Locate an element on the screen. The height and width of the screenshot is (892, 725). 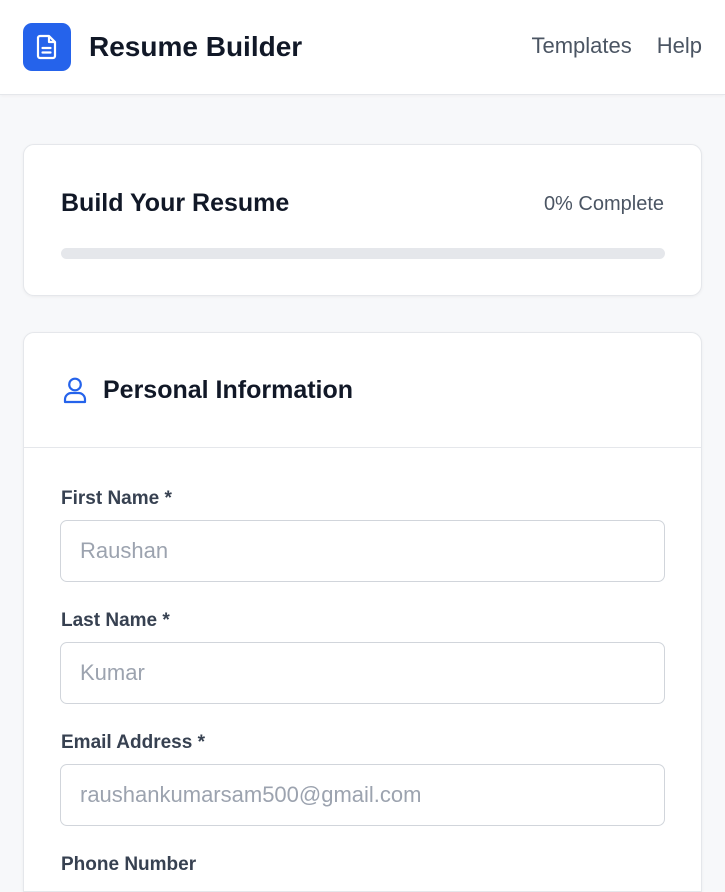
app-title: Resume Builder is located at coordinates (196, 46).